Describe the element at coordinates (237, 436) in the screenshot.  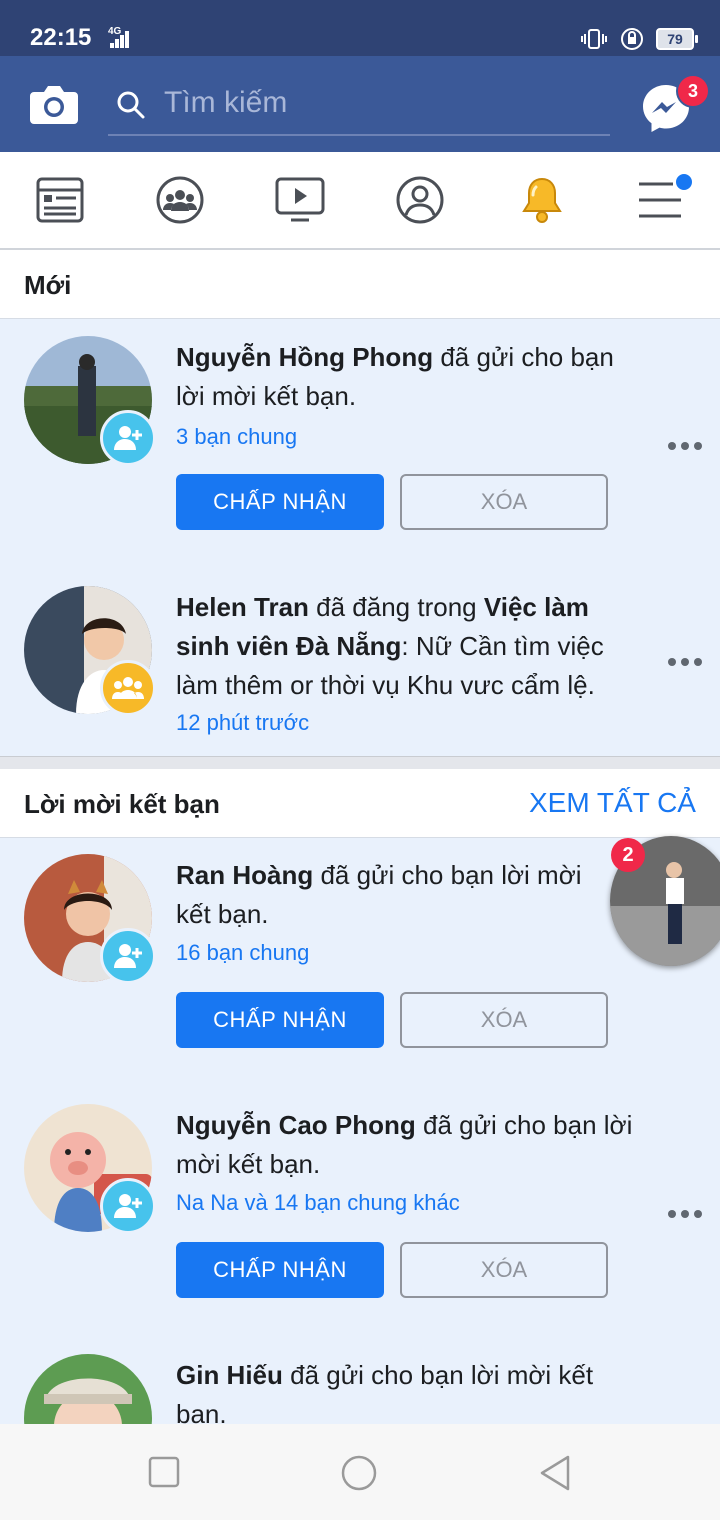
I see `mutual-friends: 3 bạn chung` at that location.